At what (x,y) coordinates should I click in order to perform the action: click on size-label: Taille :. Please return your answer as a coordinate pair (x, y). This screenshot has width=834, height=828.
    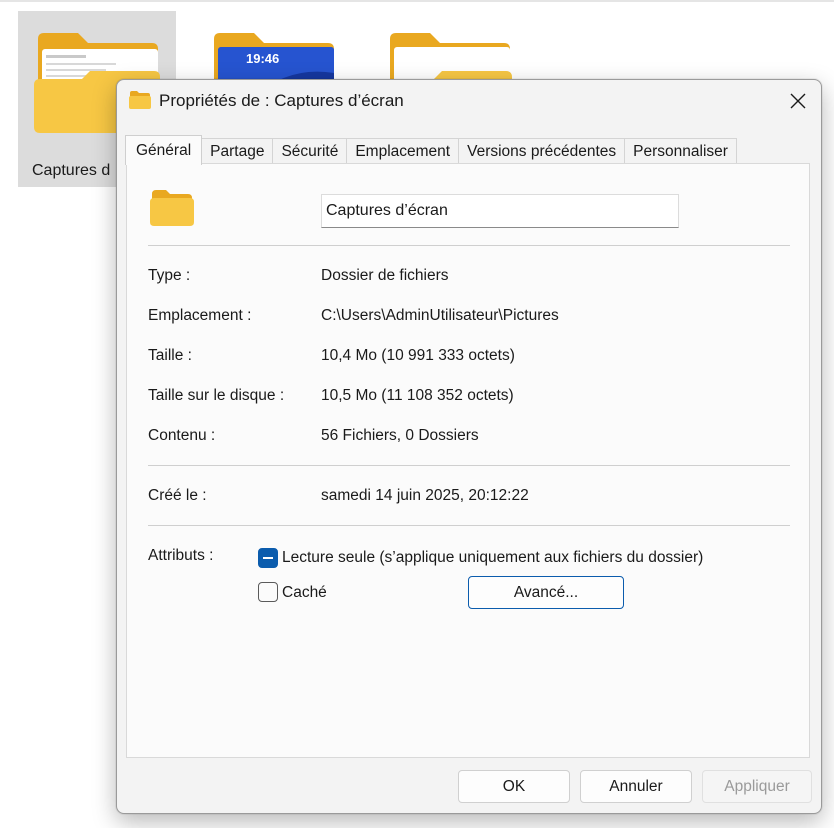
    Looking at the image, I should click on (170, 355).